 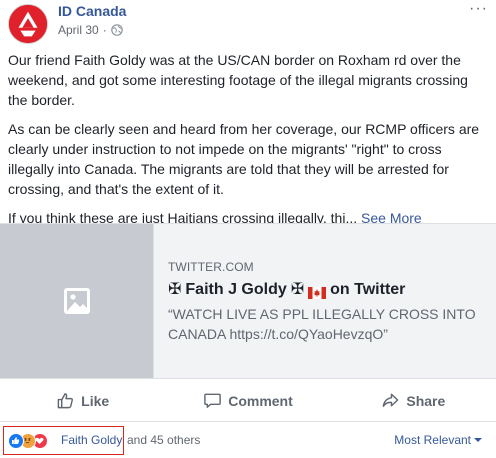 What do you see at coordinates (368, 289) in the screenshot?
I see `link-title-suffix: on Twitter` at bounding box center [368, 289].